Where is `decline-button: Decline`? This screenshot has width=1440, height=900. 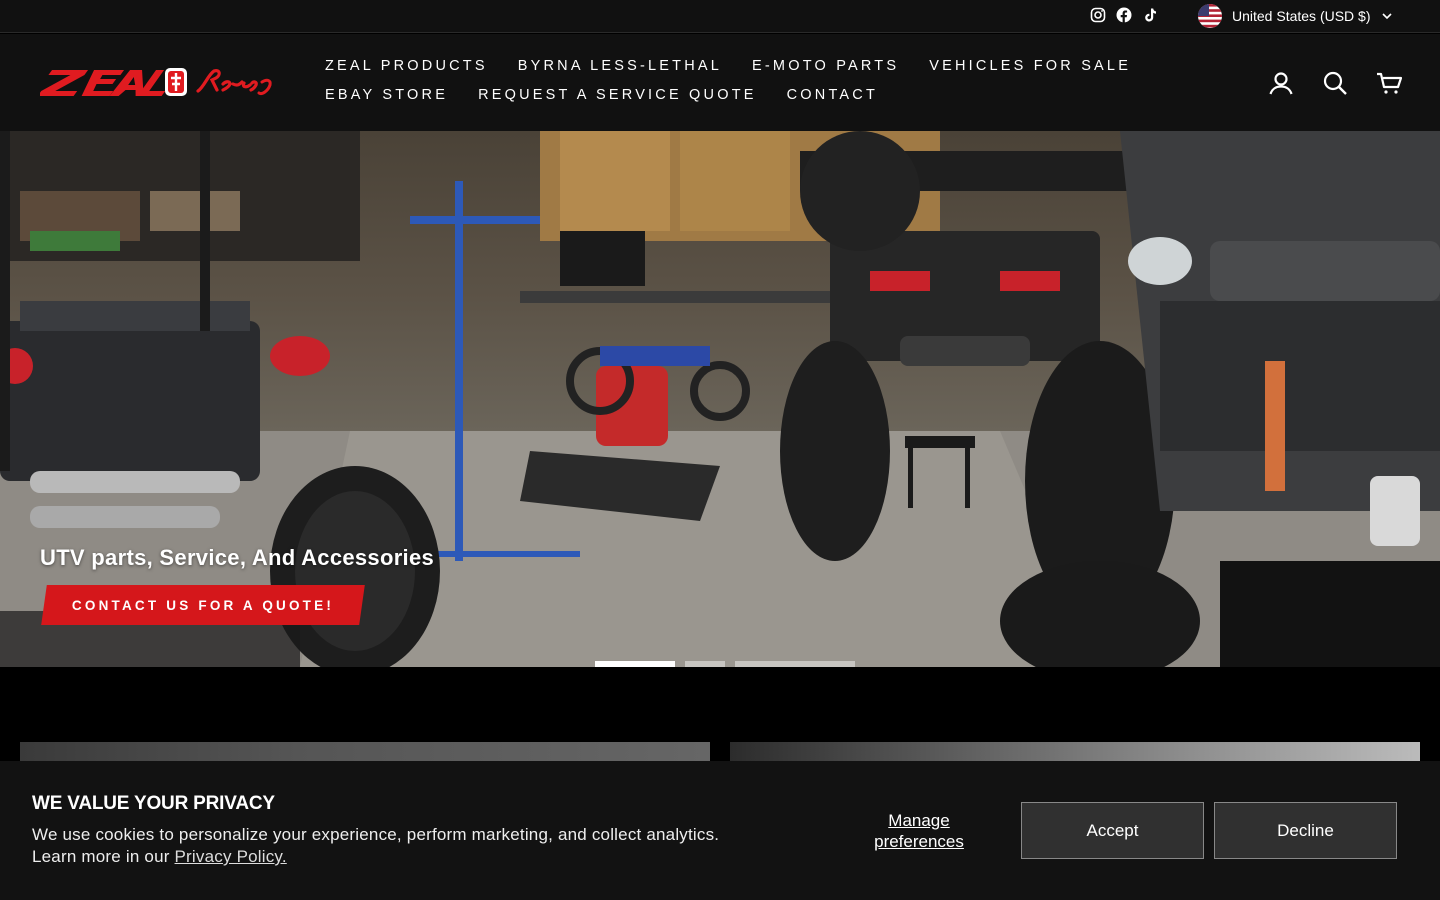
decline-button: Decline is located at coordinates (1305, 830).